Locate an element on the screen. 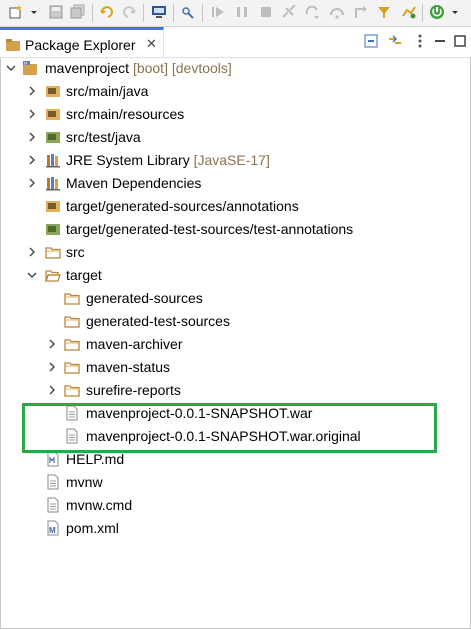  monitor-icon is located at coordinates (159, 12).